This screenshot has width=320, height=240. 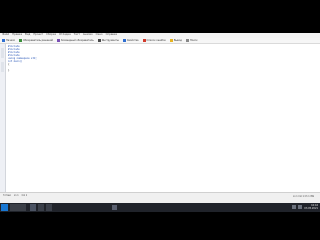 I want to click on properties-icon, so click(x=124, y=40).